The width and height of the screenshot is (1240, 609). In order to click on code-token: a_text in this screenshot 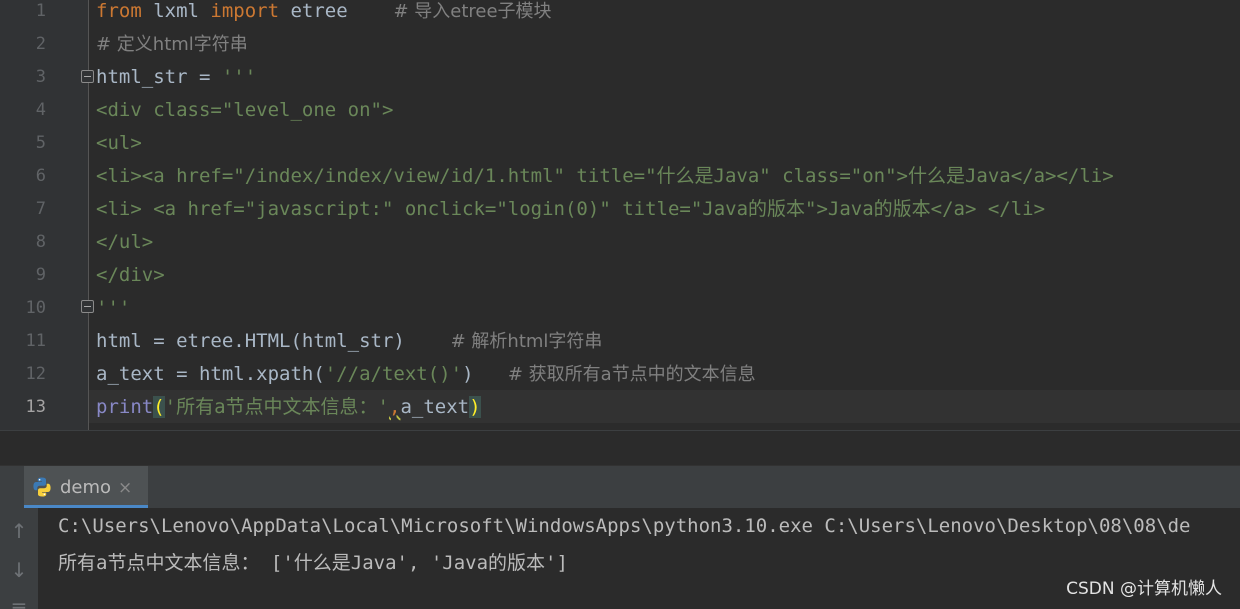, I will do `click(435, 407)`.